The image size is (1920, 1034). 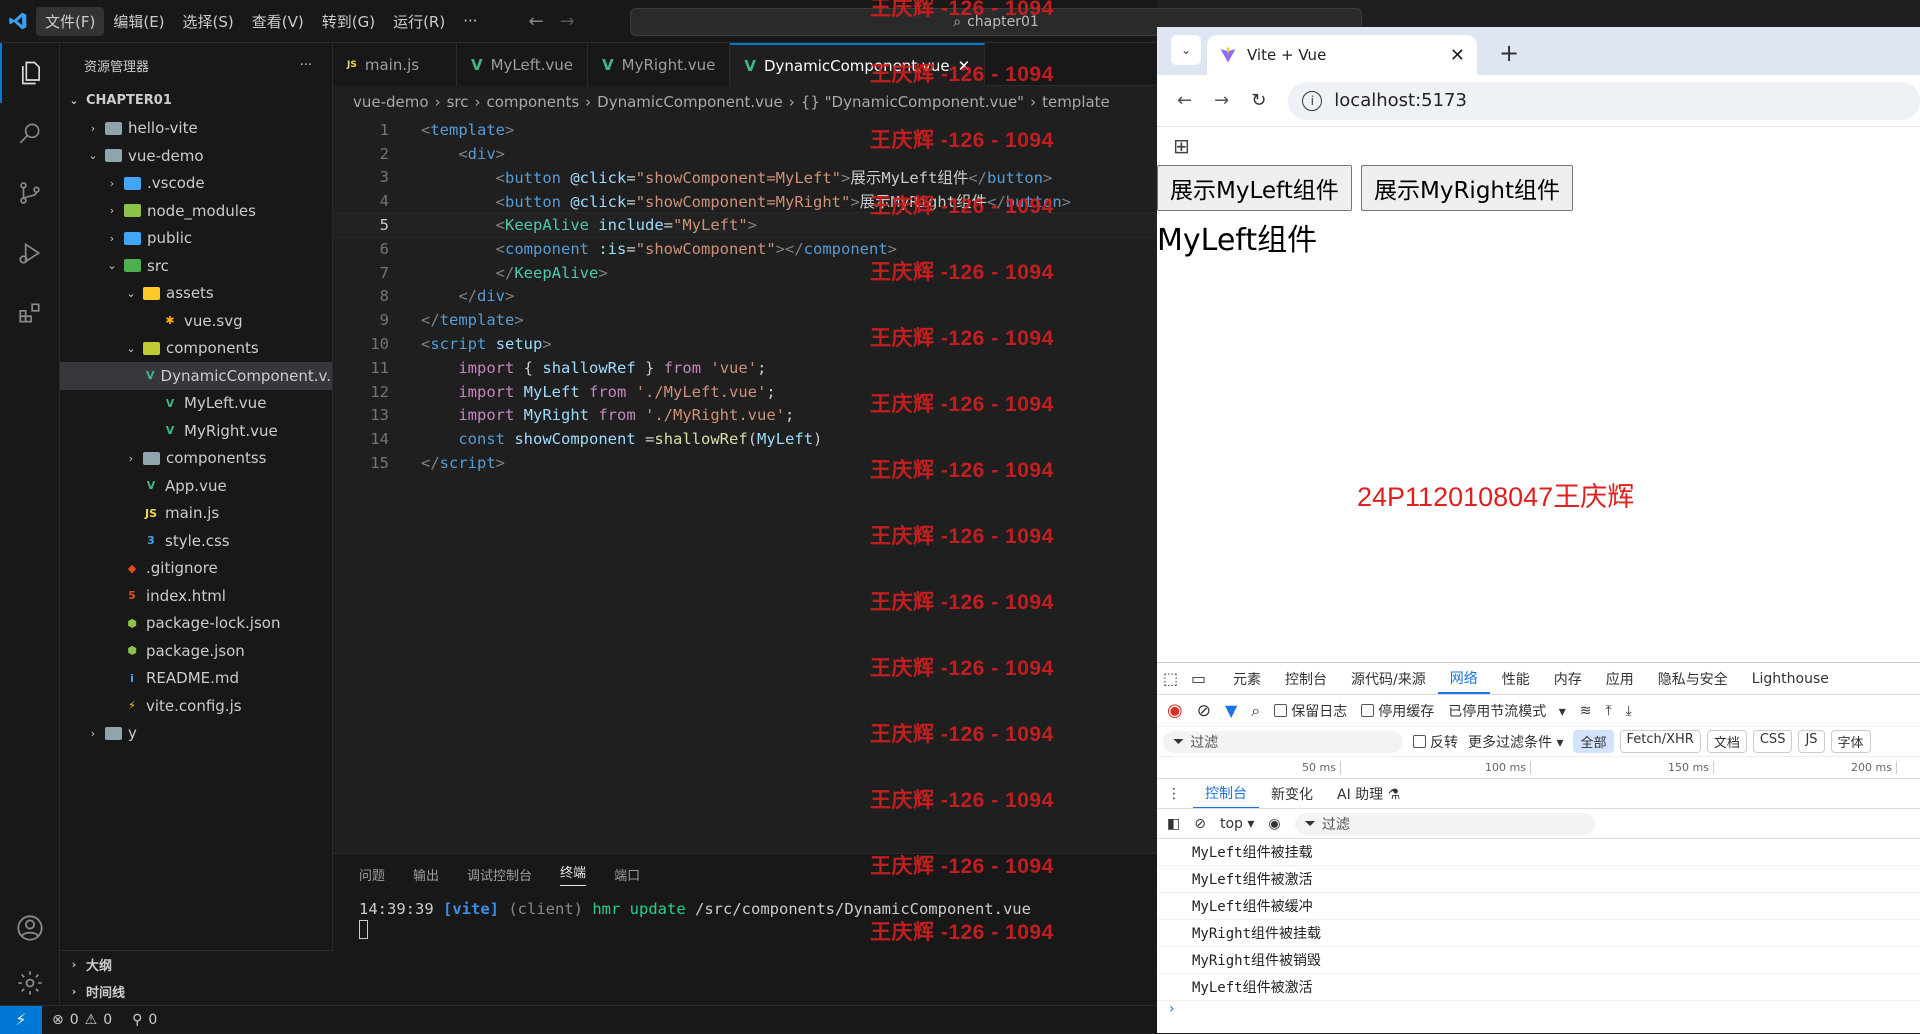 What do you see at coordinates (1255, 711) in the screenshot?
I see `search-icon: ⌕` at bounding box center [1255, 711].